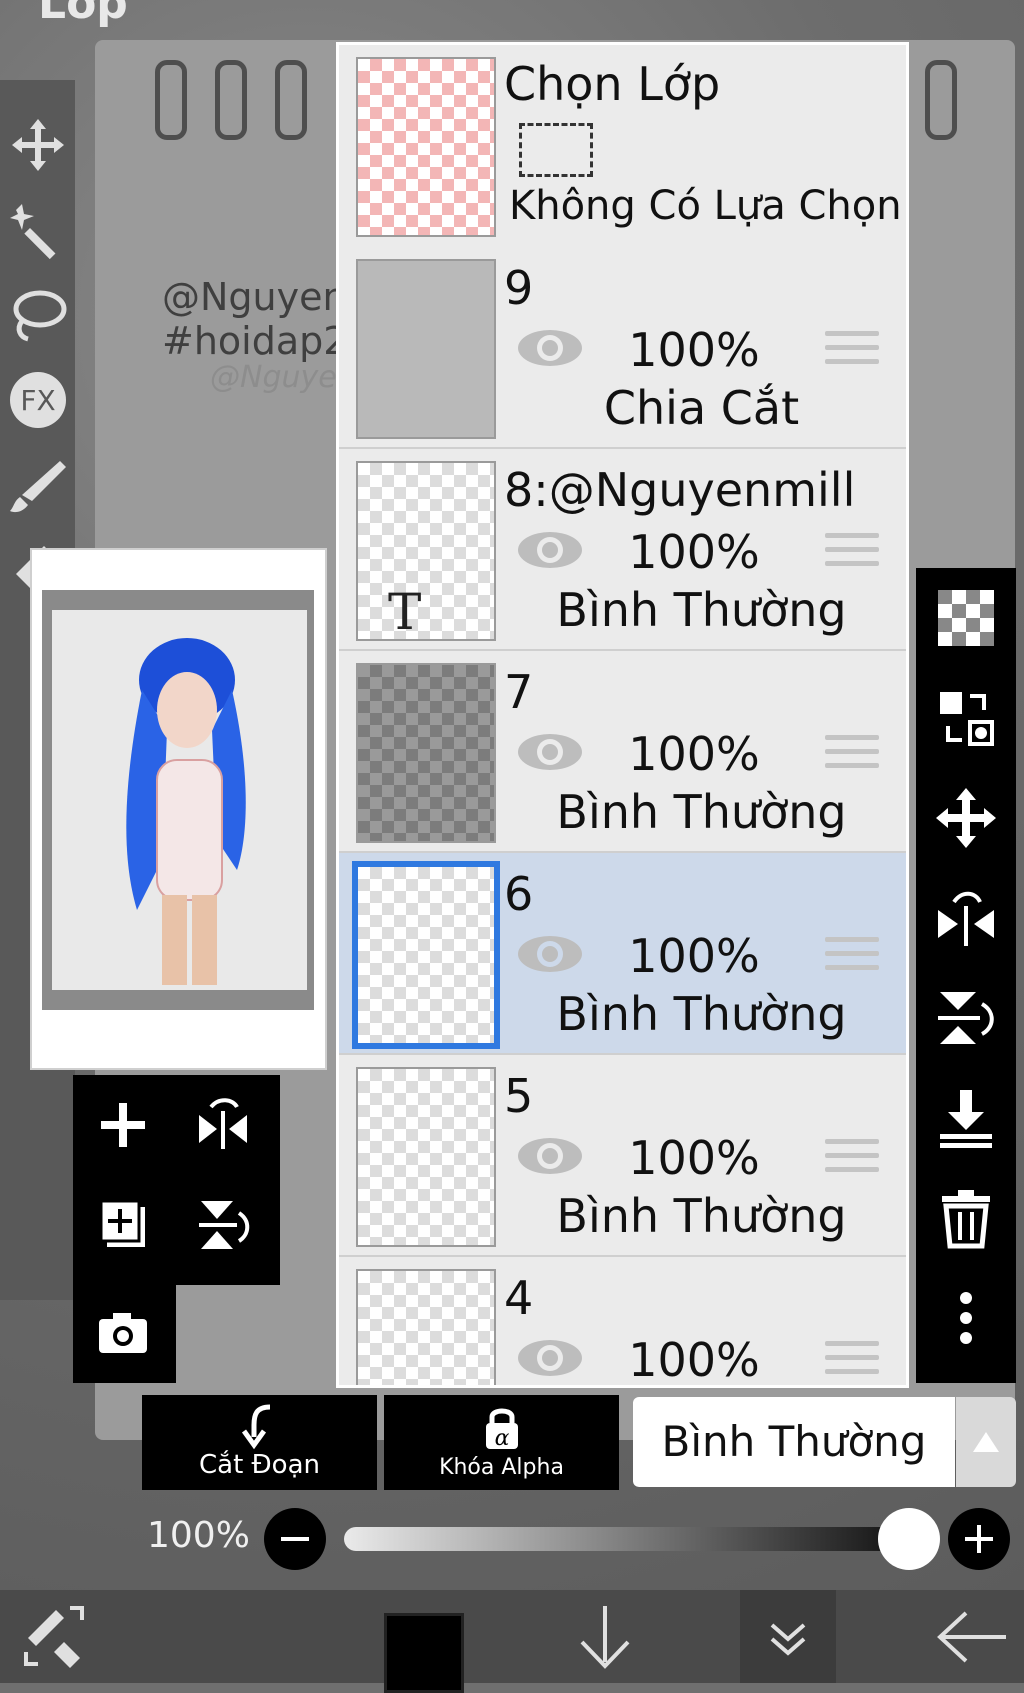  I want to click on more-icon, so click(966, 1318).